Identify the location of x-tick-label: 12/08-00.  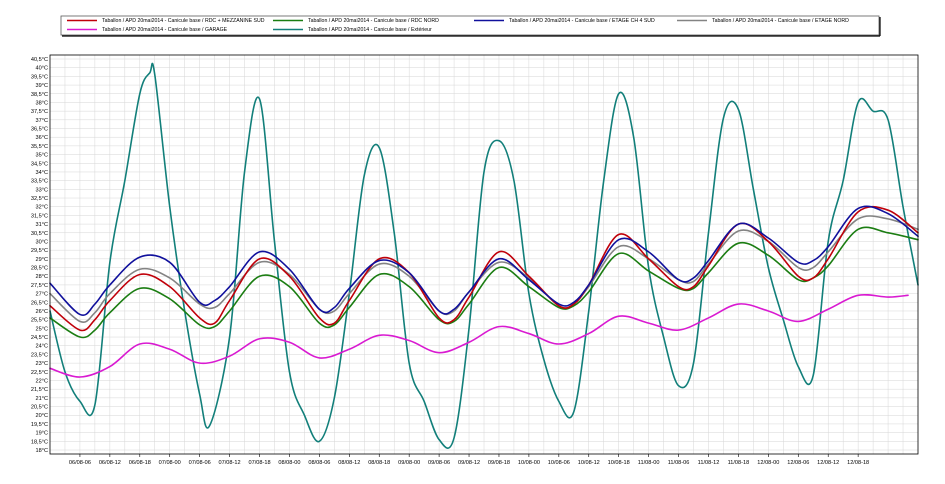
(768, 463).